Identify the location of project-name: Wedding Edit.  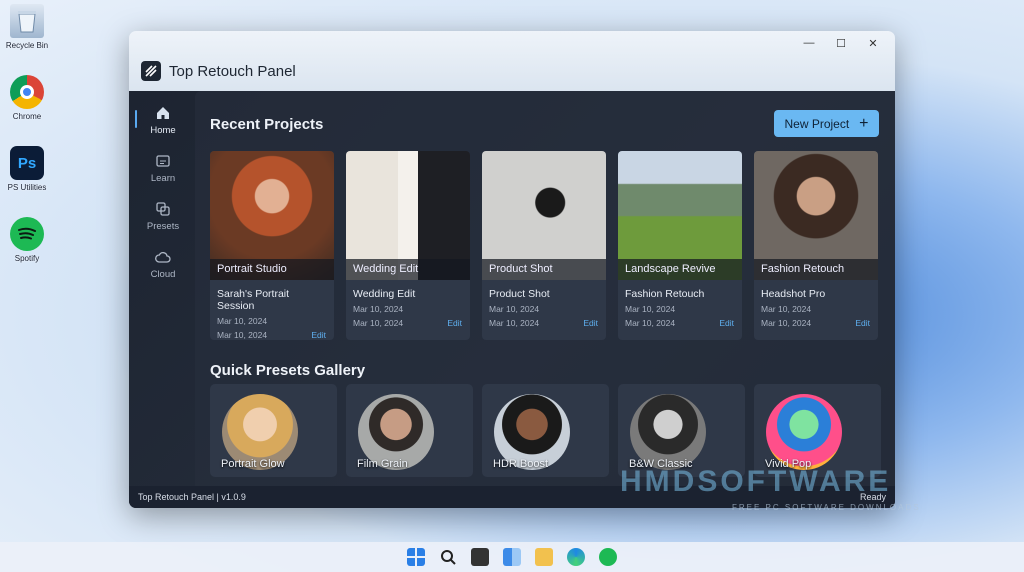
(384, 294).